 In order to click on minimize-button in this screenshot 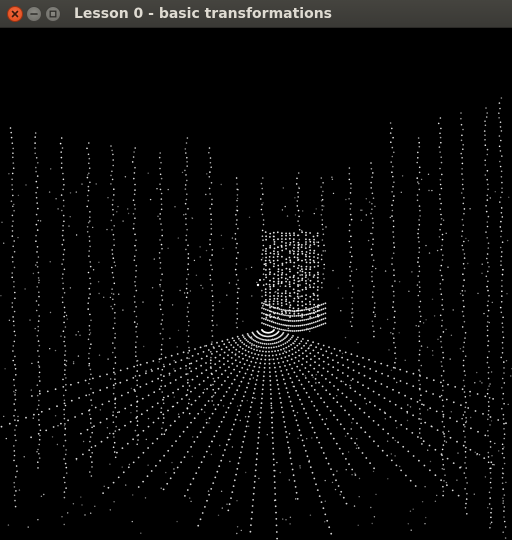, I will do `click(34, 14)`.